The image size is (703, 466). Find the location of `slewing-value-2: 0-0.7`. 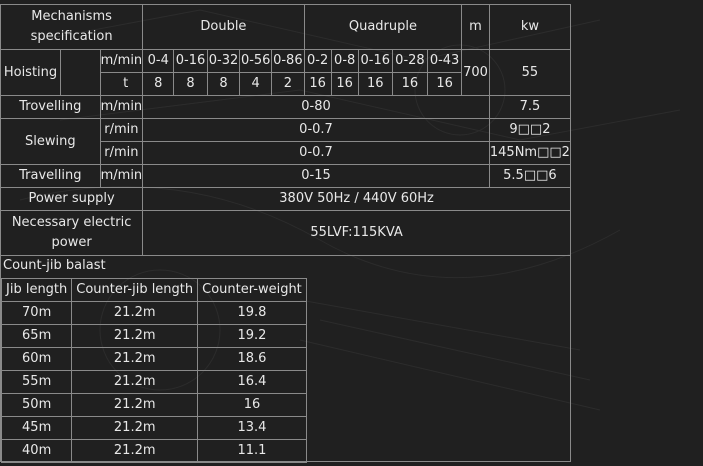

slewing-value-2: 0-0.7 is located at coordinates (316, 153).